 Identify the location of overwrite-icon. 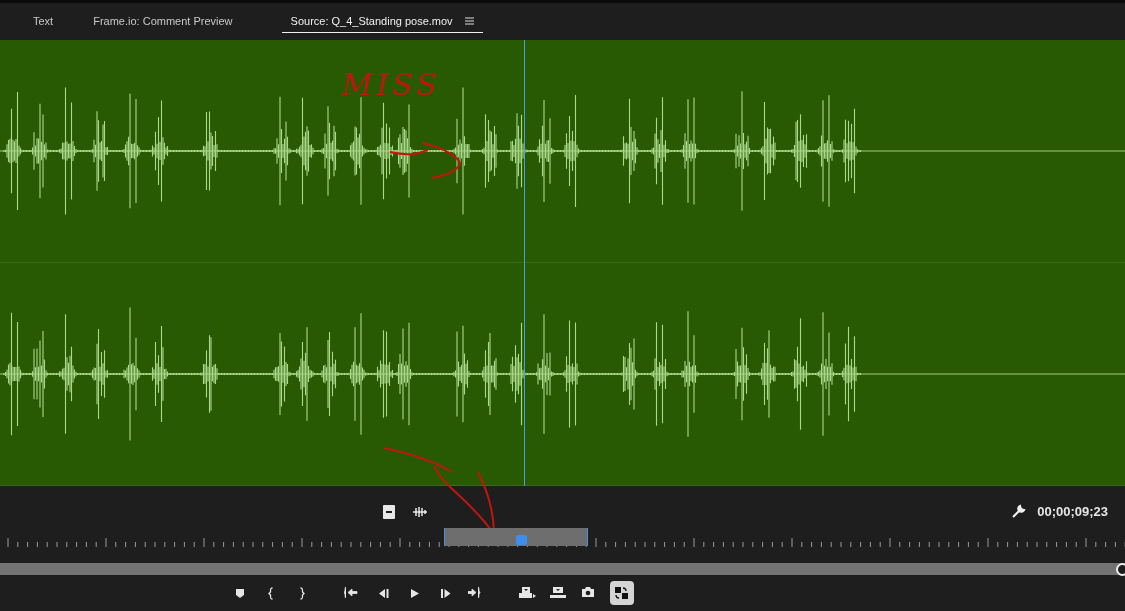
(559, 593).